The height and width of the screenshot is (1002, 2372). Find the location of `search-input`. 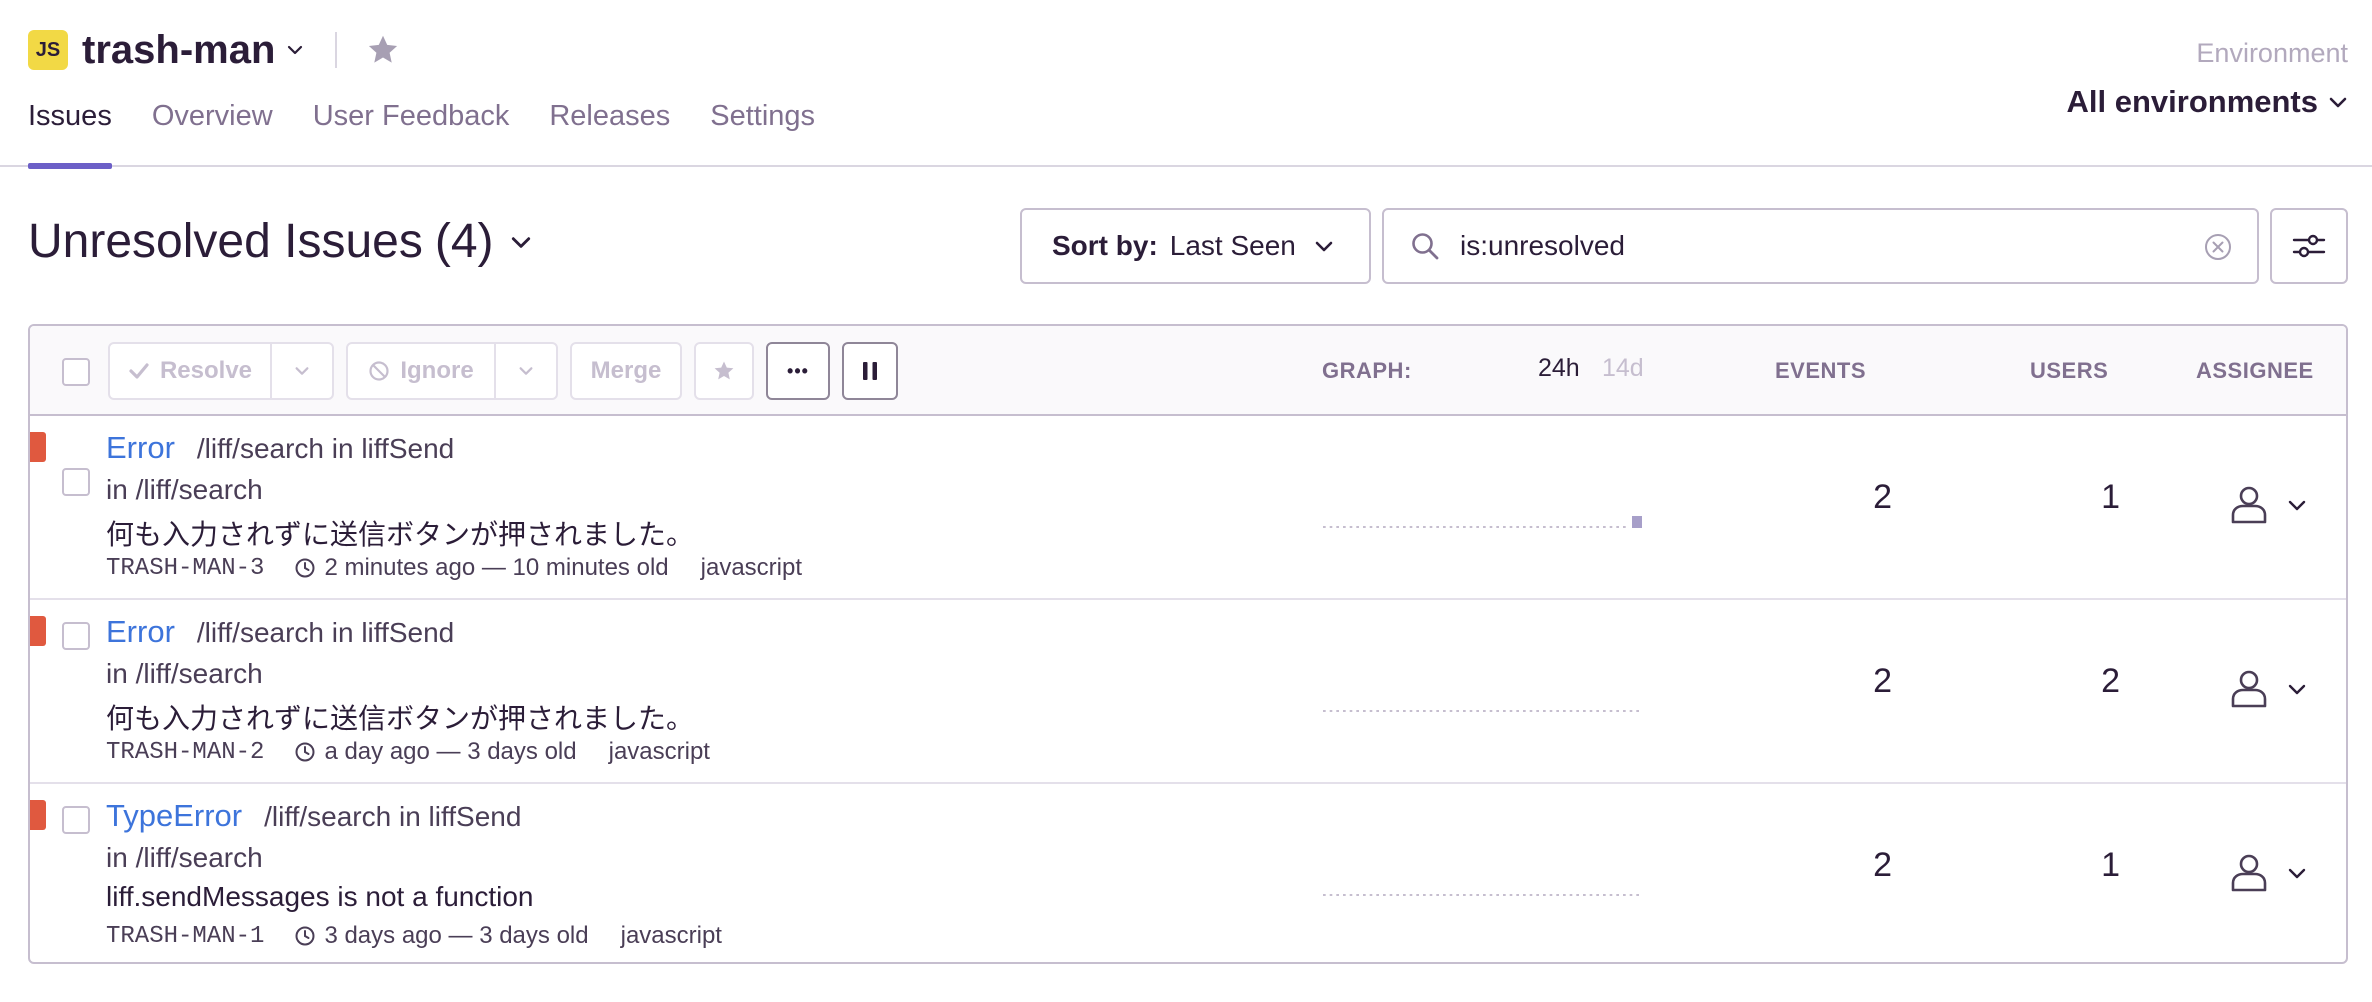

search-input is located at coordinates (1820, 246).